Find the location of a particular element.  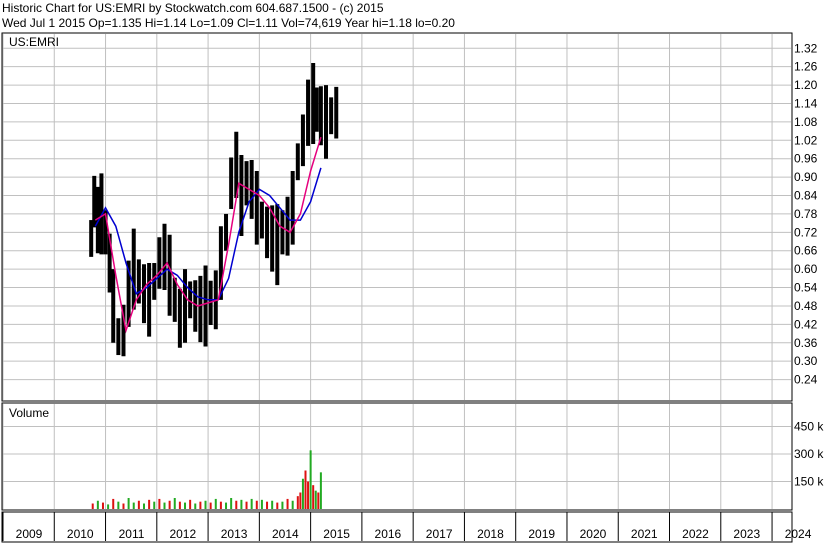

year-tick-label: 2018 is located at coordinates (490, 534).